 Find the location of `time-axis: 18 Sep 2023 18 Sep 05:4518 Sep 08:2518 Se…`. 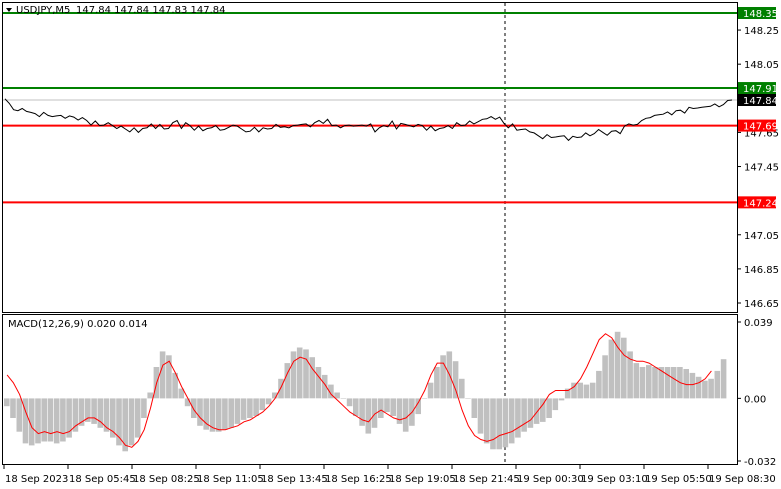

time-axis: 18 Sep 2023 18 Sep 05:4518 Sep 08:2518 Se… is located at coordinates (389, 474).